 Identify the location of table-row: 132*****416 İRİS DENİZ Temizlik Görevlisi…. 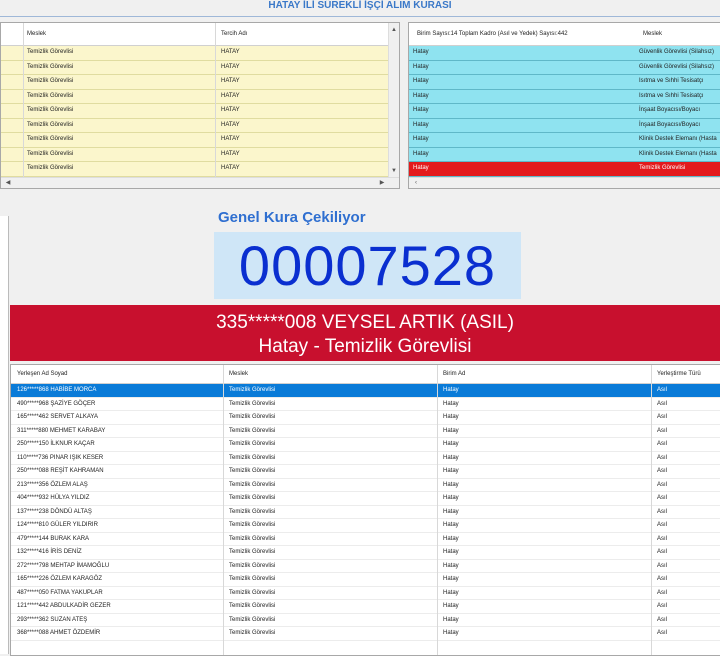
(365, 553).